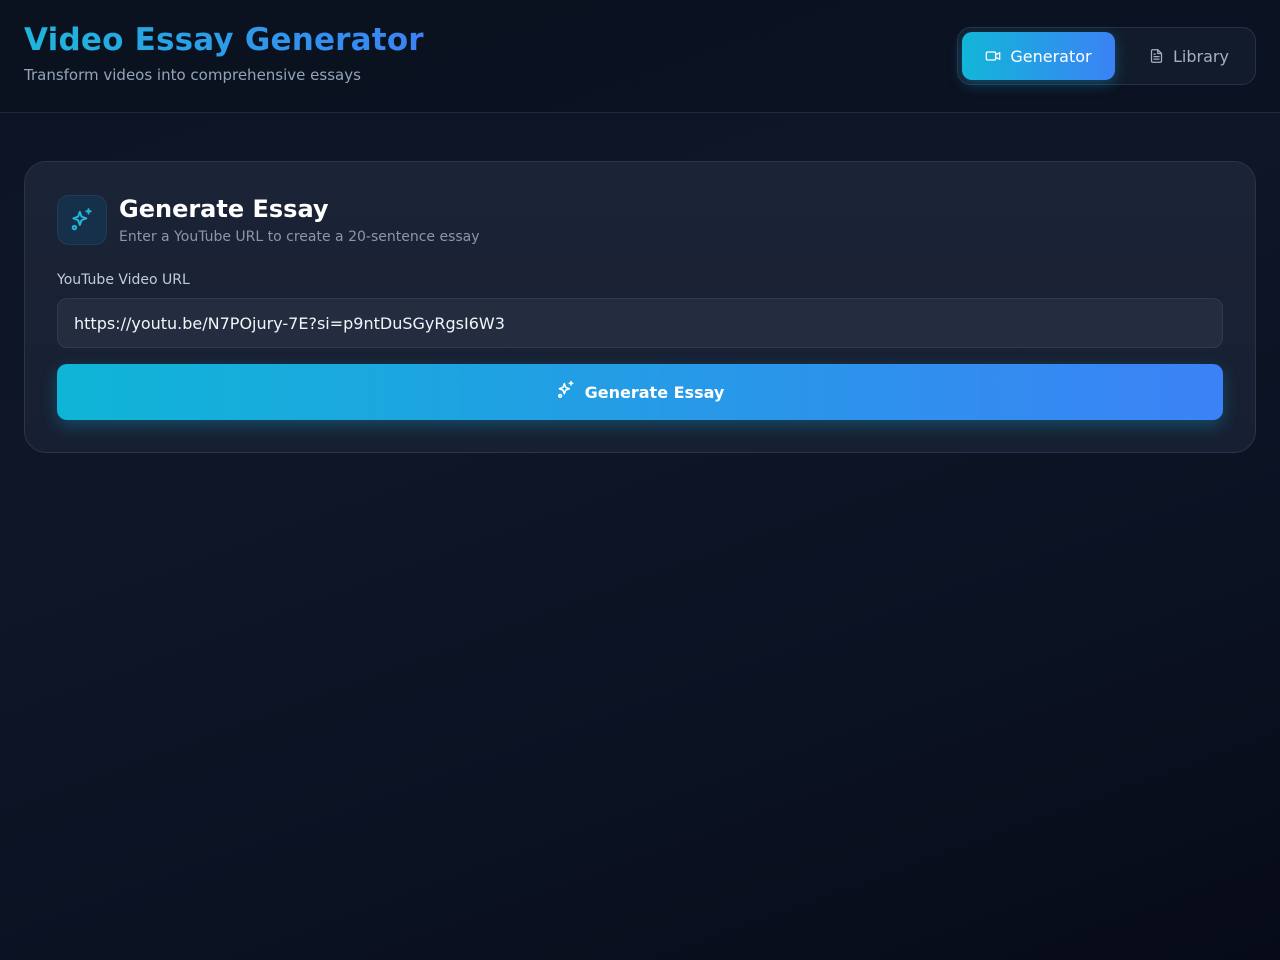 The width and height of the screenshot is (1280, 960). I want to click on generate-essay-button: Generate Essay, so click(640, 392).